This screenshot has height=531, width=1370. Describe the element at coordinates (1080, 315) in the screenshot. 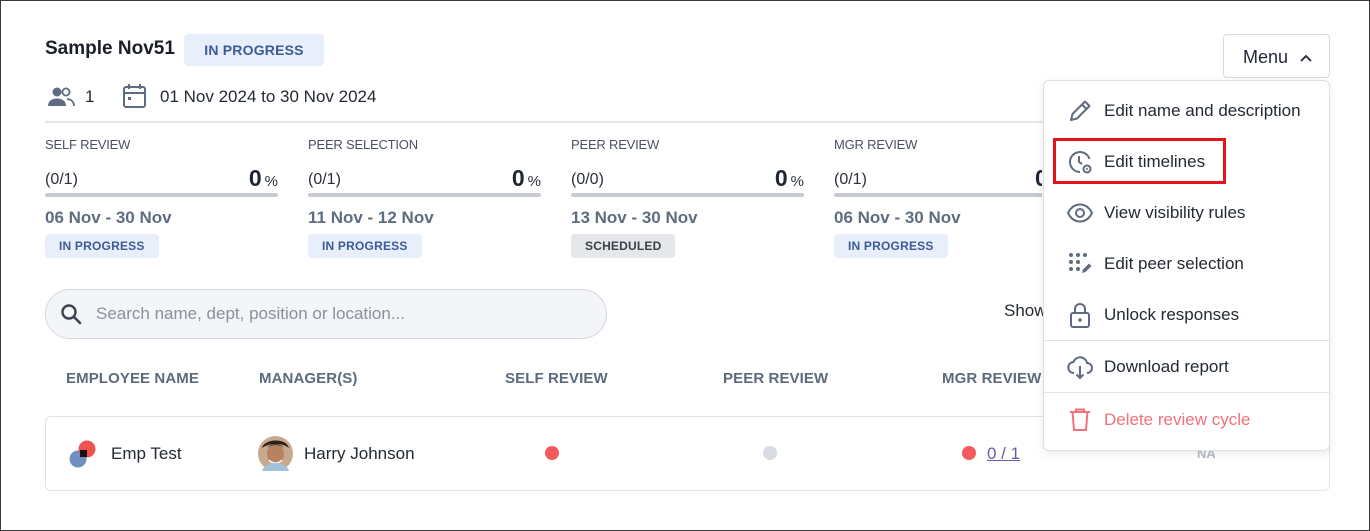

I see `lock-icon` at that location.